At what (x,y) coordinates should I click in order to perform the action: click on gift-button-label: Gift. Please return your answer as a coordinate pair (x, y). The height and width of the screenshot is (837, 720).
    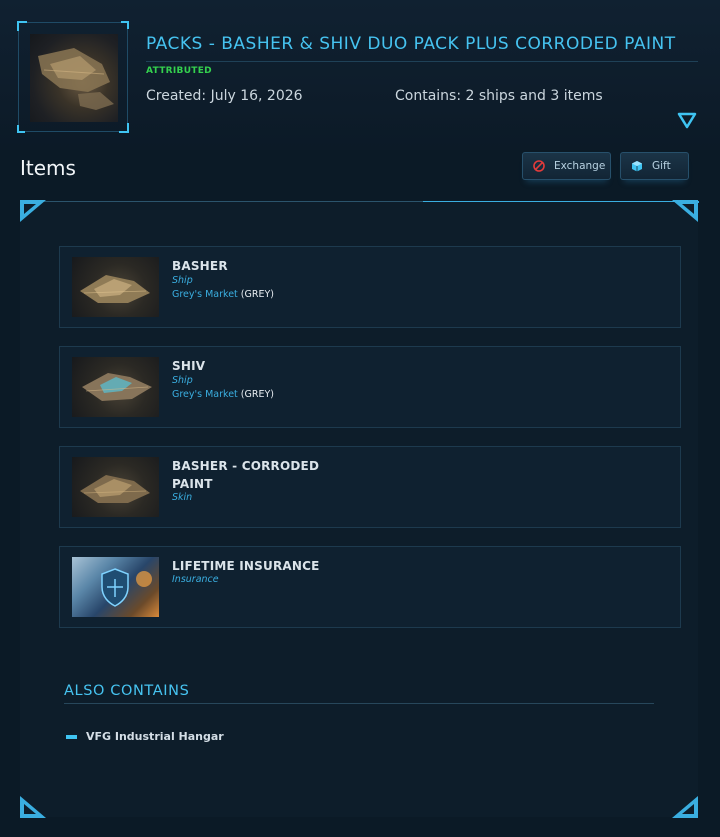
    Looking at the image, I should click on (661, 166).